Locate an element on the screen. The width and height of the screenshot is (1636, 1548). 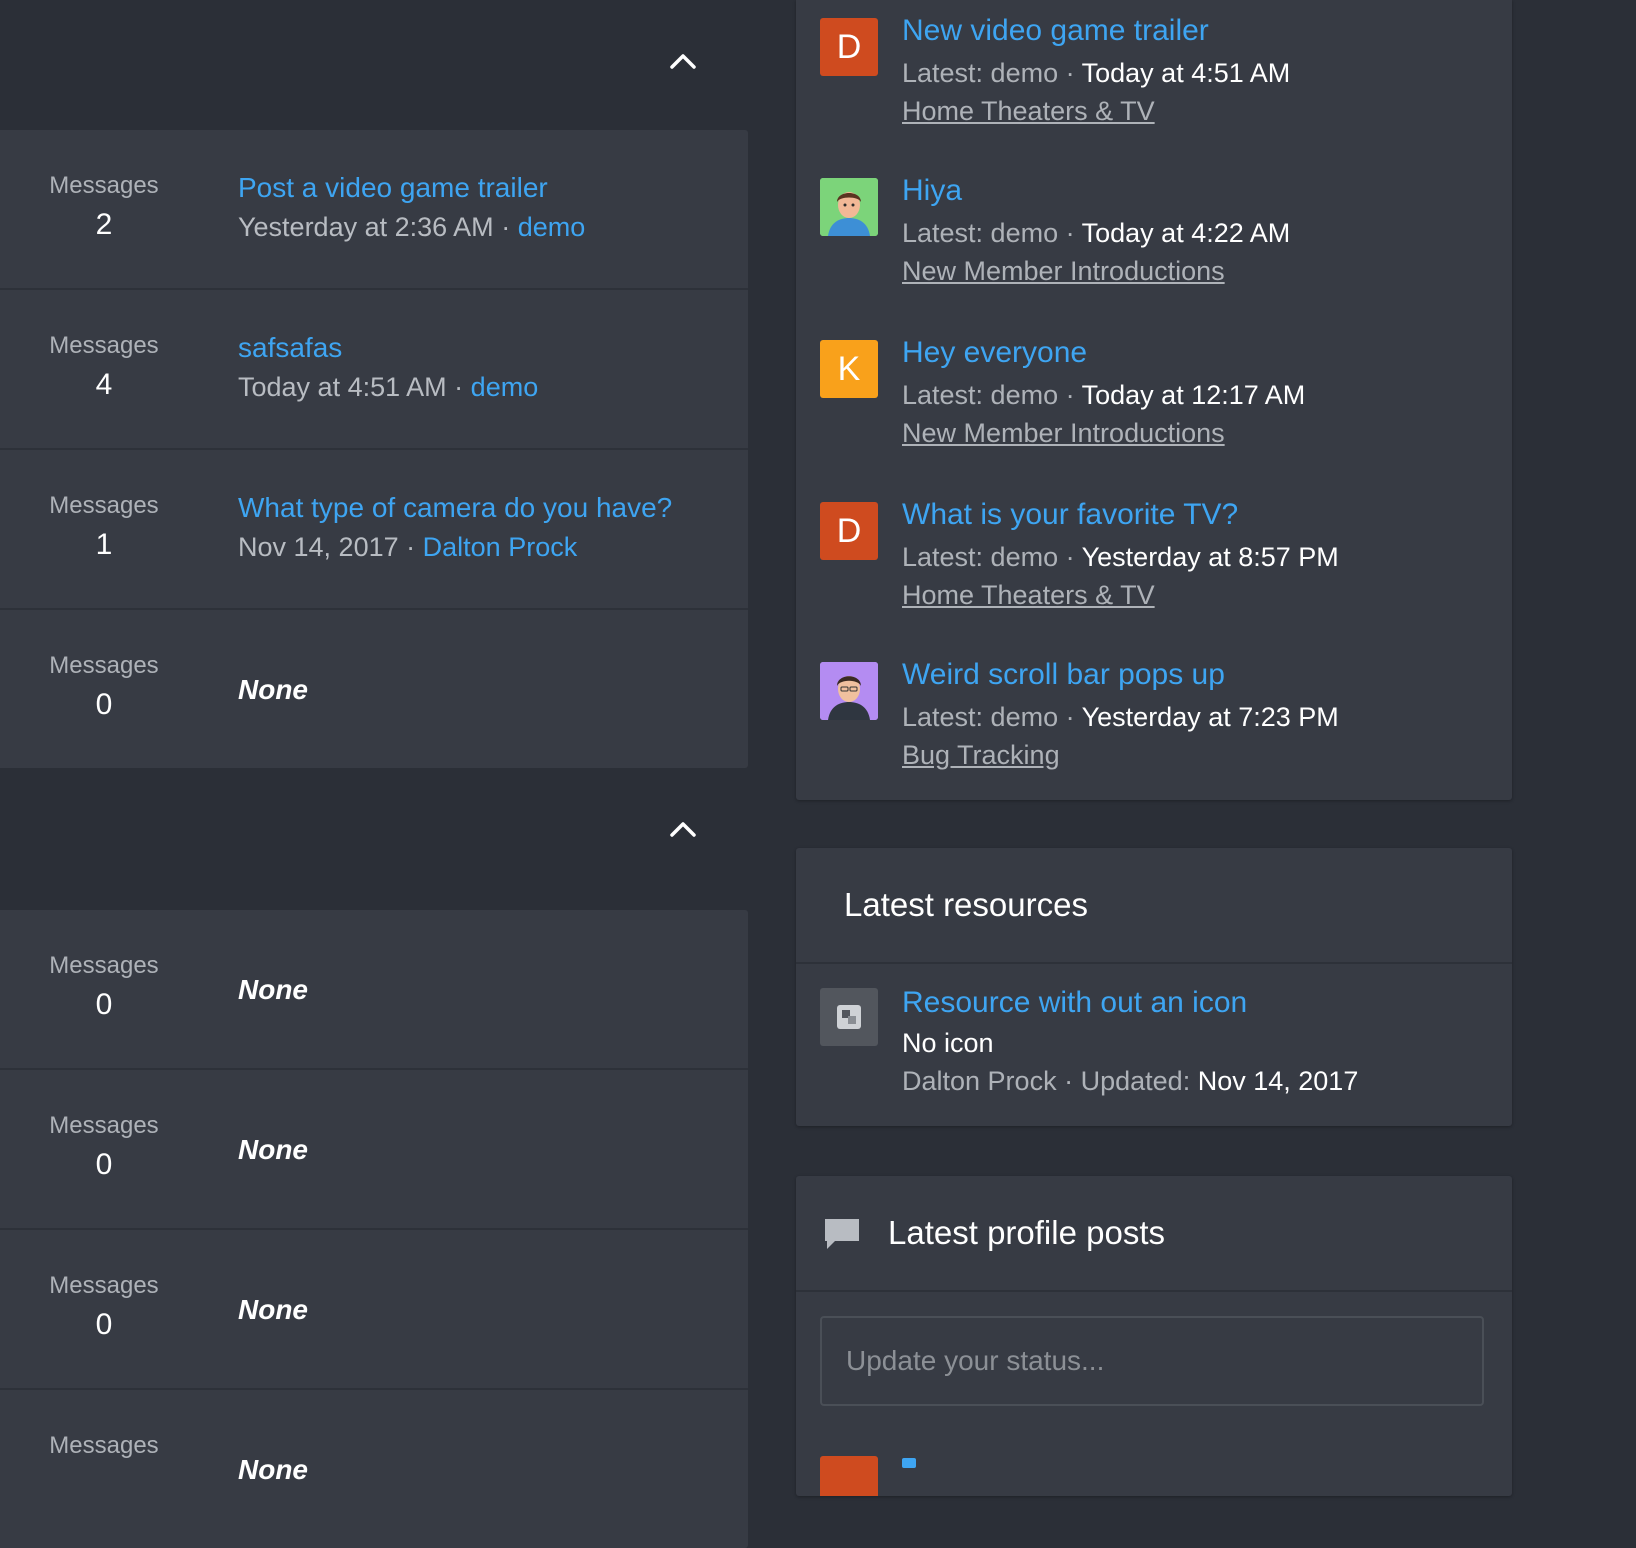
resource-author: Dalton Prock is located at coordinates (979, 1081).